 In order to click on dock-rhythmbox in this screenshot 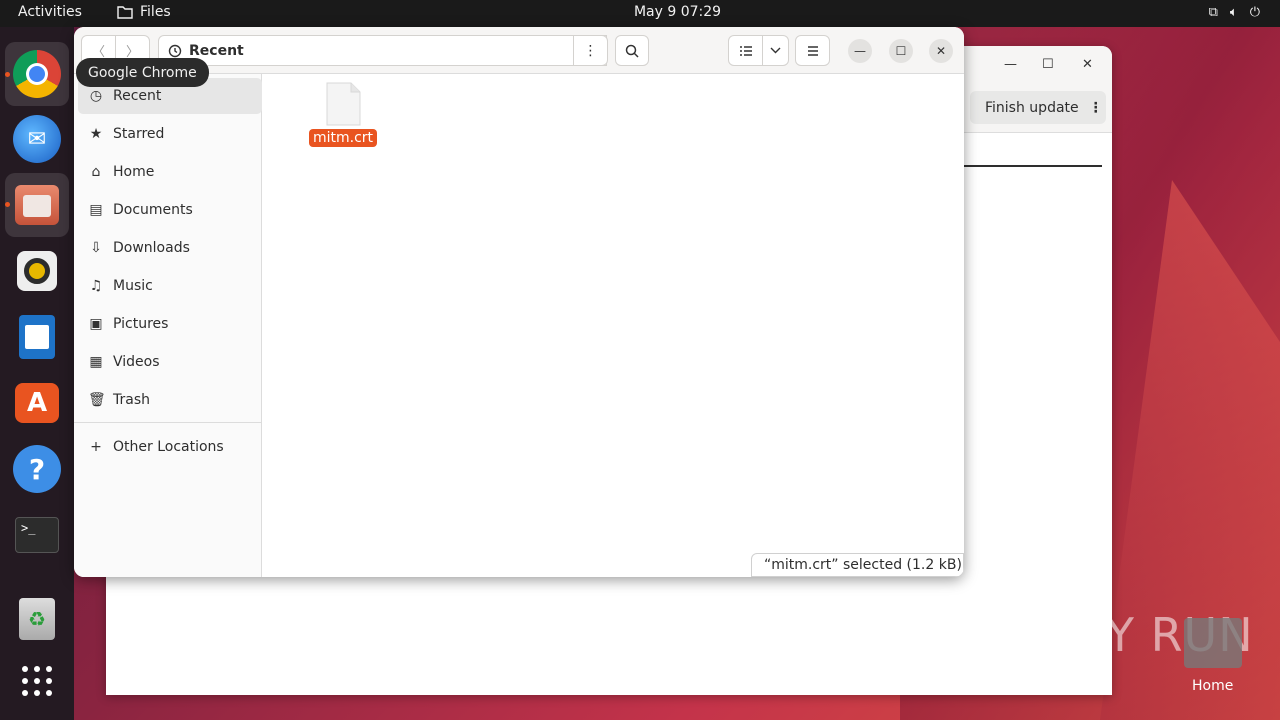, I will do `click(37, 271)`.